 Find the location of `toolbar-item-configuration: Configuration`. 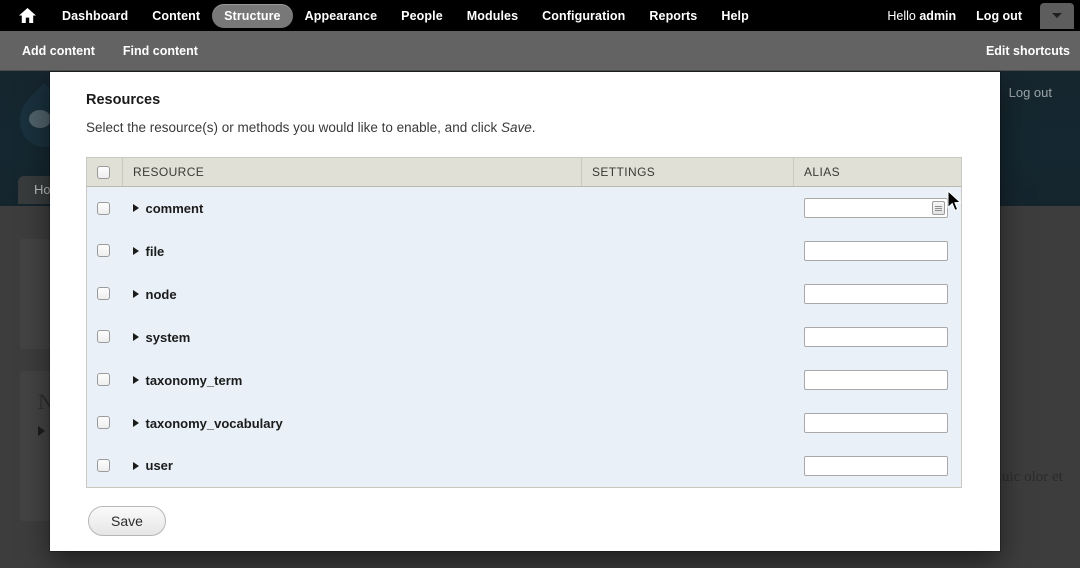

toolbar-item-configuration: Configuration is located at coordinates (583, 16).